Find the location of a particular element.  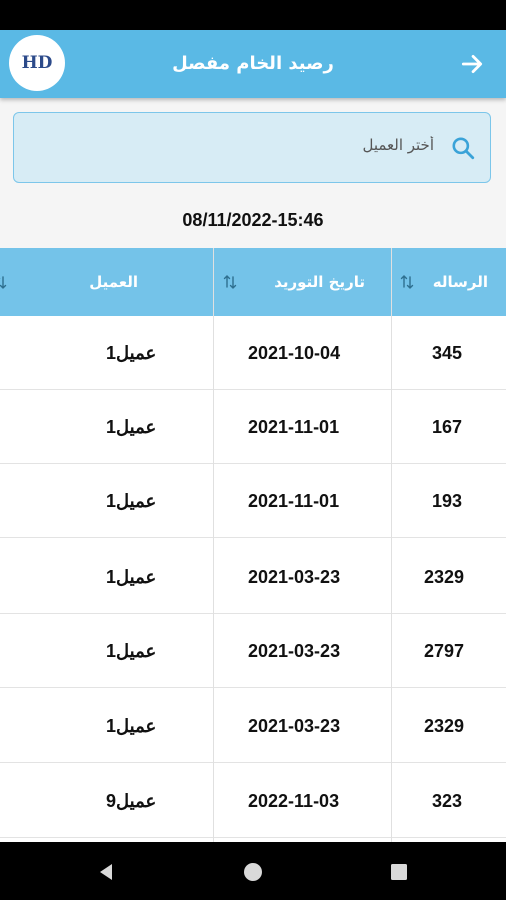

cell-date: 2022-11-03 is located at coordinates (294, 801).